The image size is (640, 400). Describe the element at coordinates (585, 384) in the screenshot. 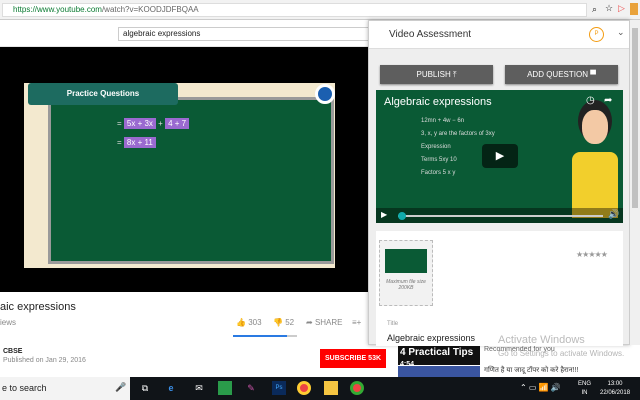

I see `lang: ENG` at that location.